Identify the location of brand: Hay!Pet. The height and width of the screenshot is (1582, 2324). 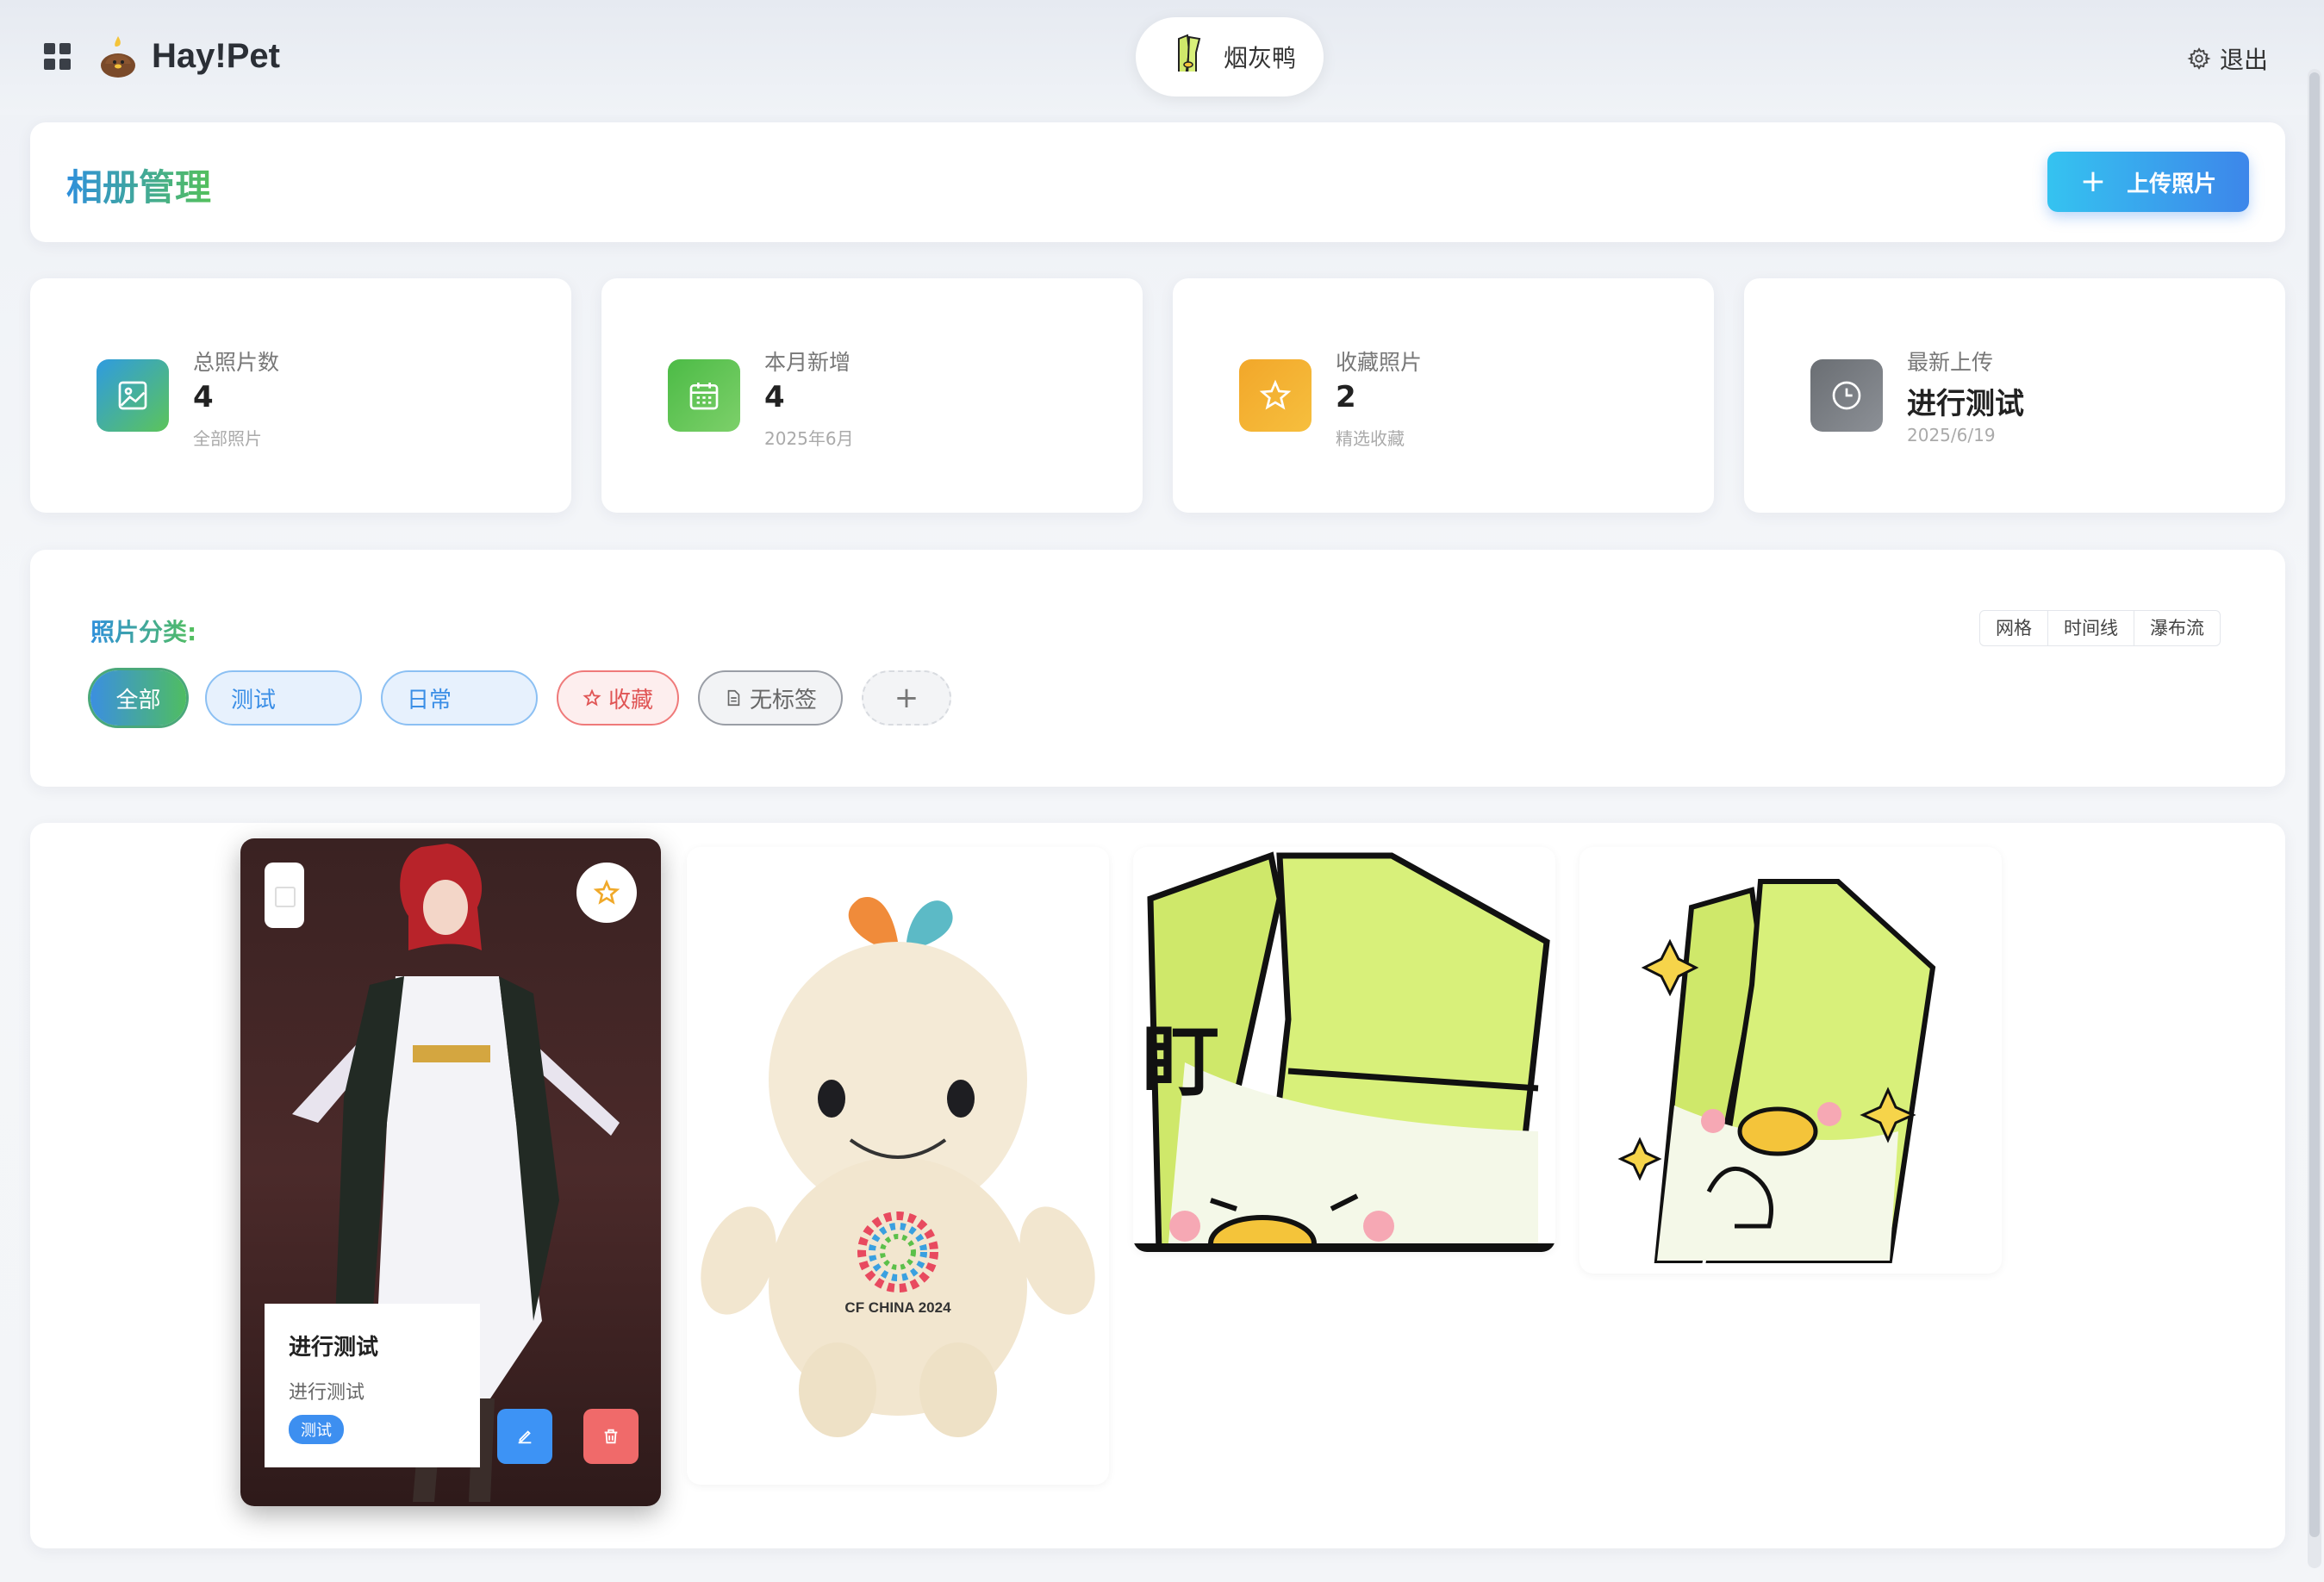
(188, 56).